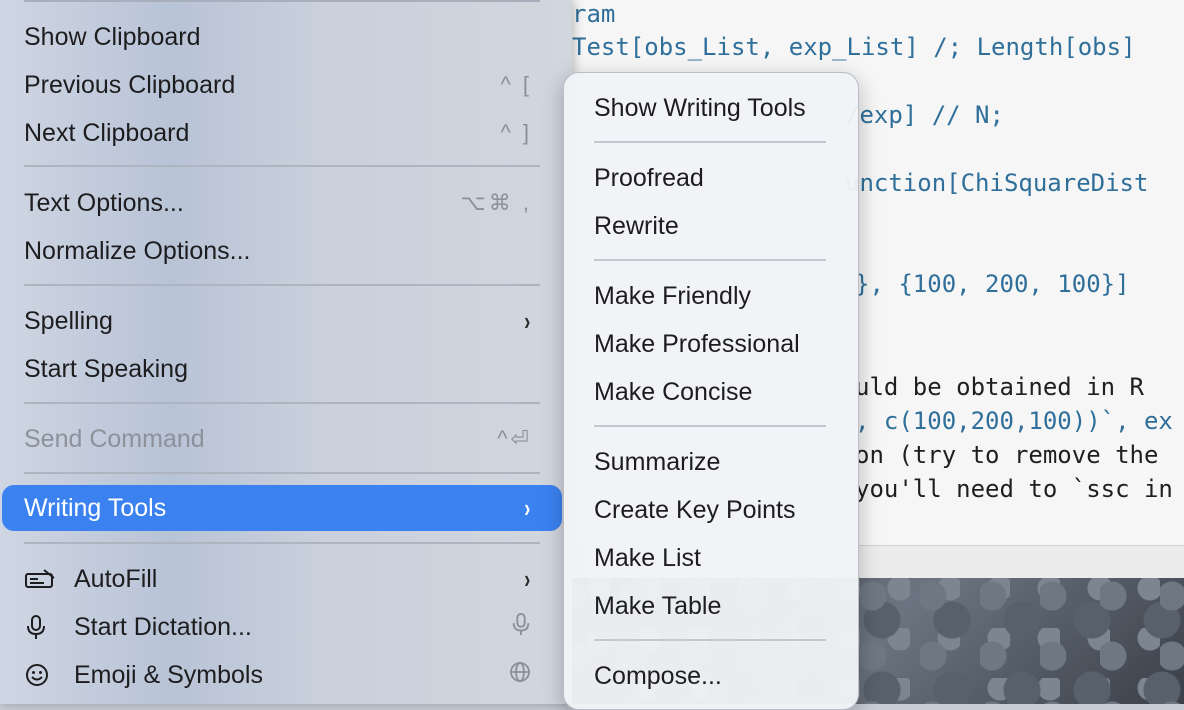 The image size is (1184, 710). I want to click on smiley-icon, so click(49, 675).